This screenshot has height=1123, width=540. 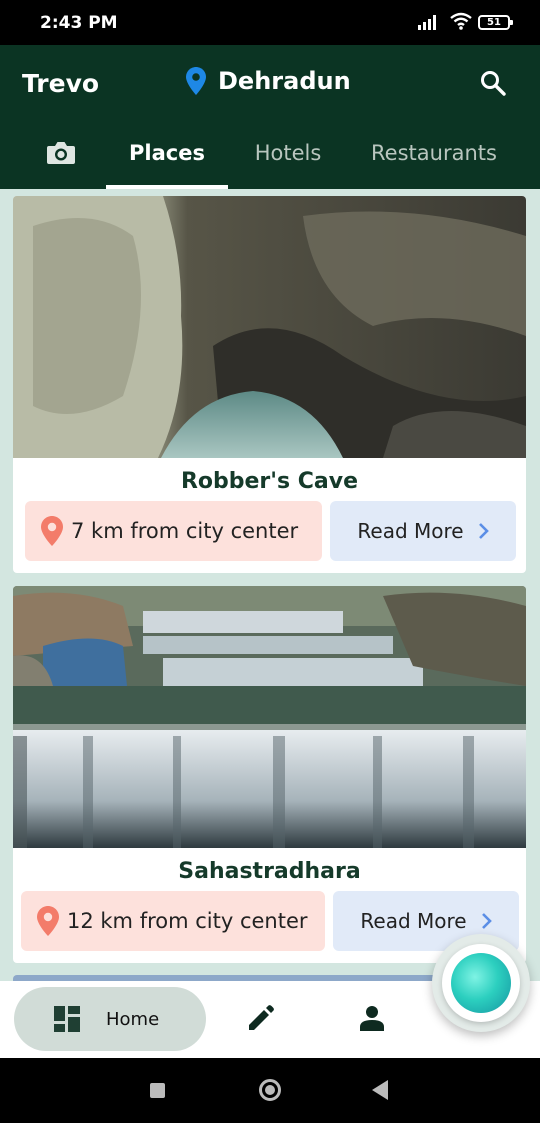 What do you see at coordinates (372, 1018) in the screenshot?
I see `profile-icon` at bounding box center [372, 1018].